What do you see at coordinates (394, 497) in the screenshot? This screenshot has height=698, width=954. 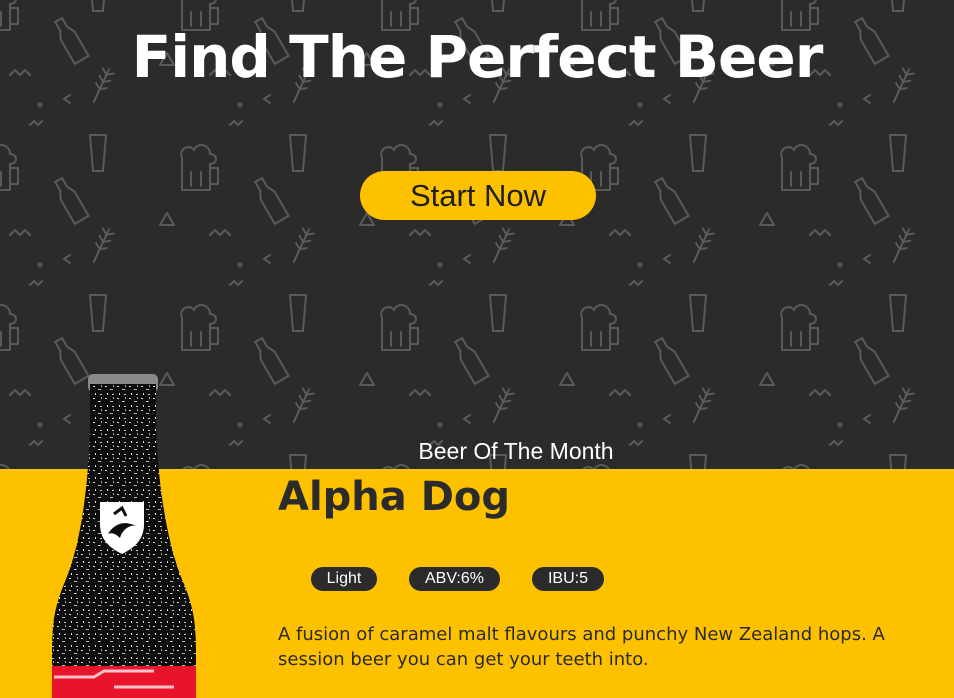 I see `beer-name: Alpha Dog` at bounding box center [394, 497].